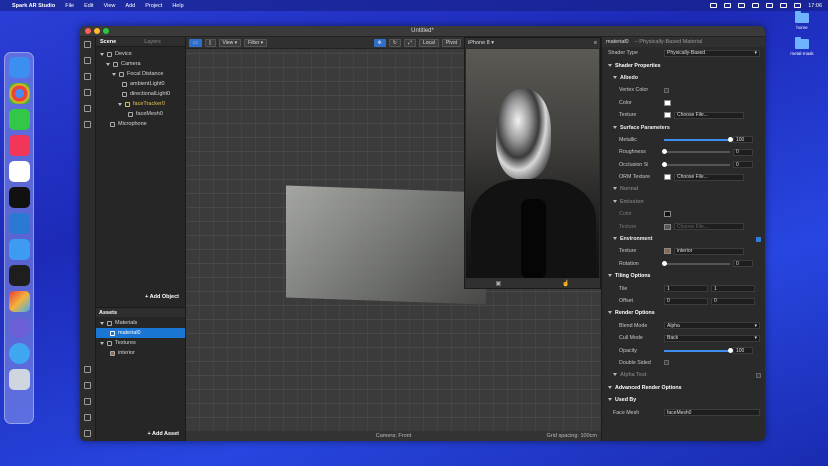  What do you see at coordinates (667, 251) in the screenshot?
I see `env-texture-thumbnail` at bounding box center [667, 251].